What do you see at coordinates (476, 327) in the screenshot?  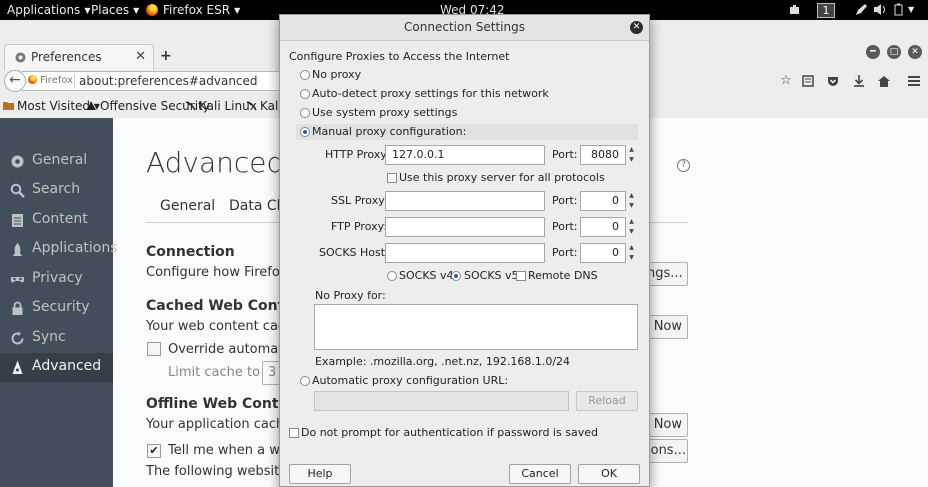 I see `no-proxy-for-textarea` at bounding box center [476, 327].